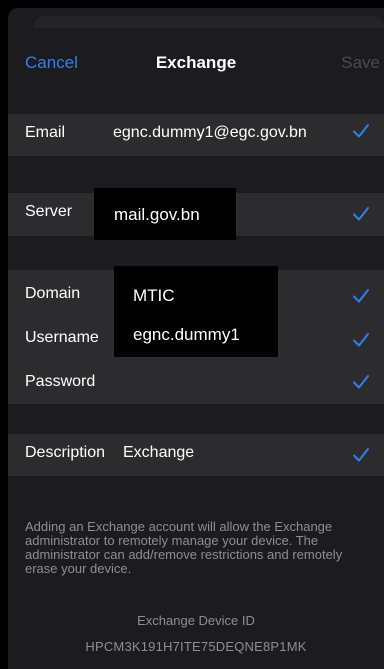  Describe the element at coordinates (196, 62) in the screenshot. I see `page-title: Exchange` at that location.